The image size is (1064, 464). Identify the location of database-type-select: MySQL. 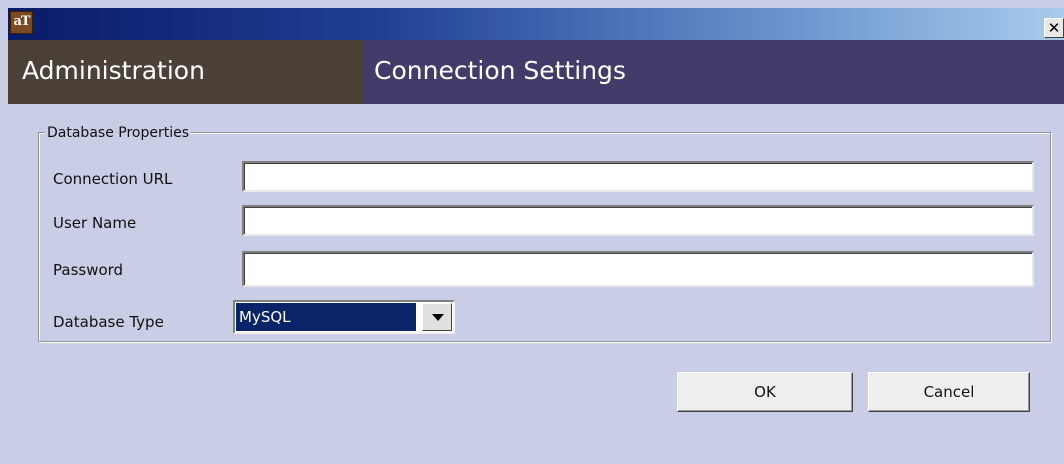
(344, 317).